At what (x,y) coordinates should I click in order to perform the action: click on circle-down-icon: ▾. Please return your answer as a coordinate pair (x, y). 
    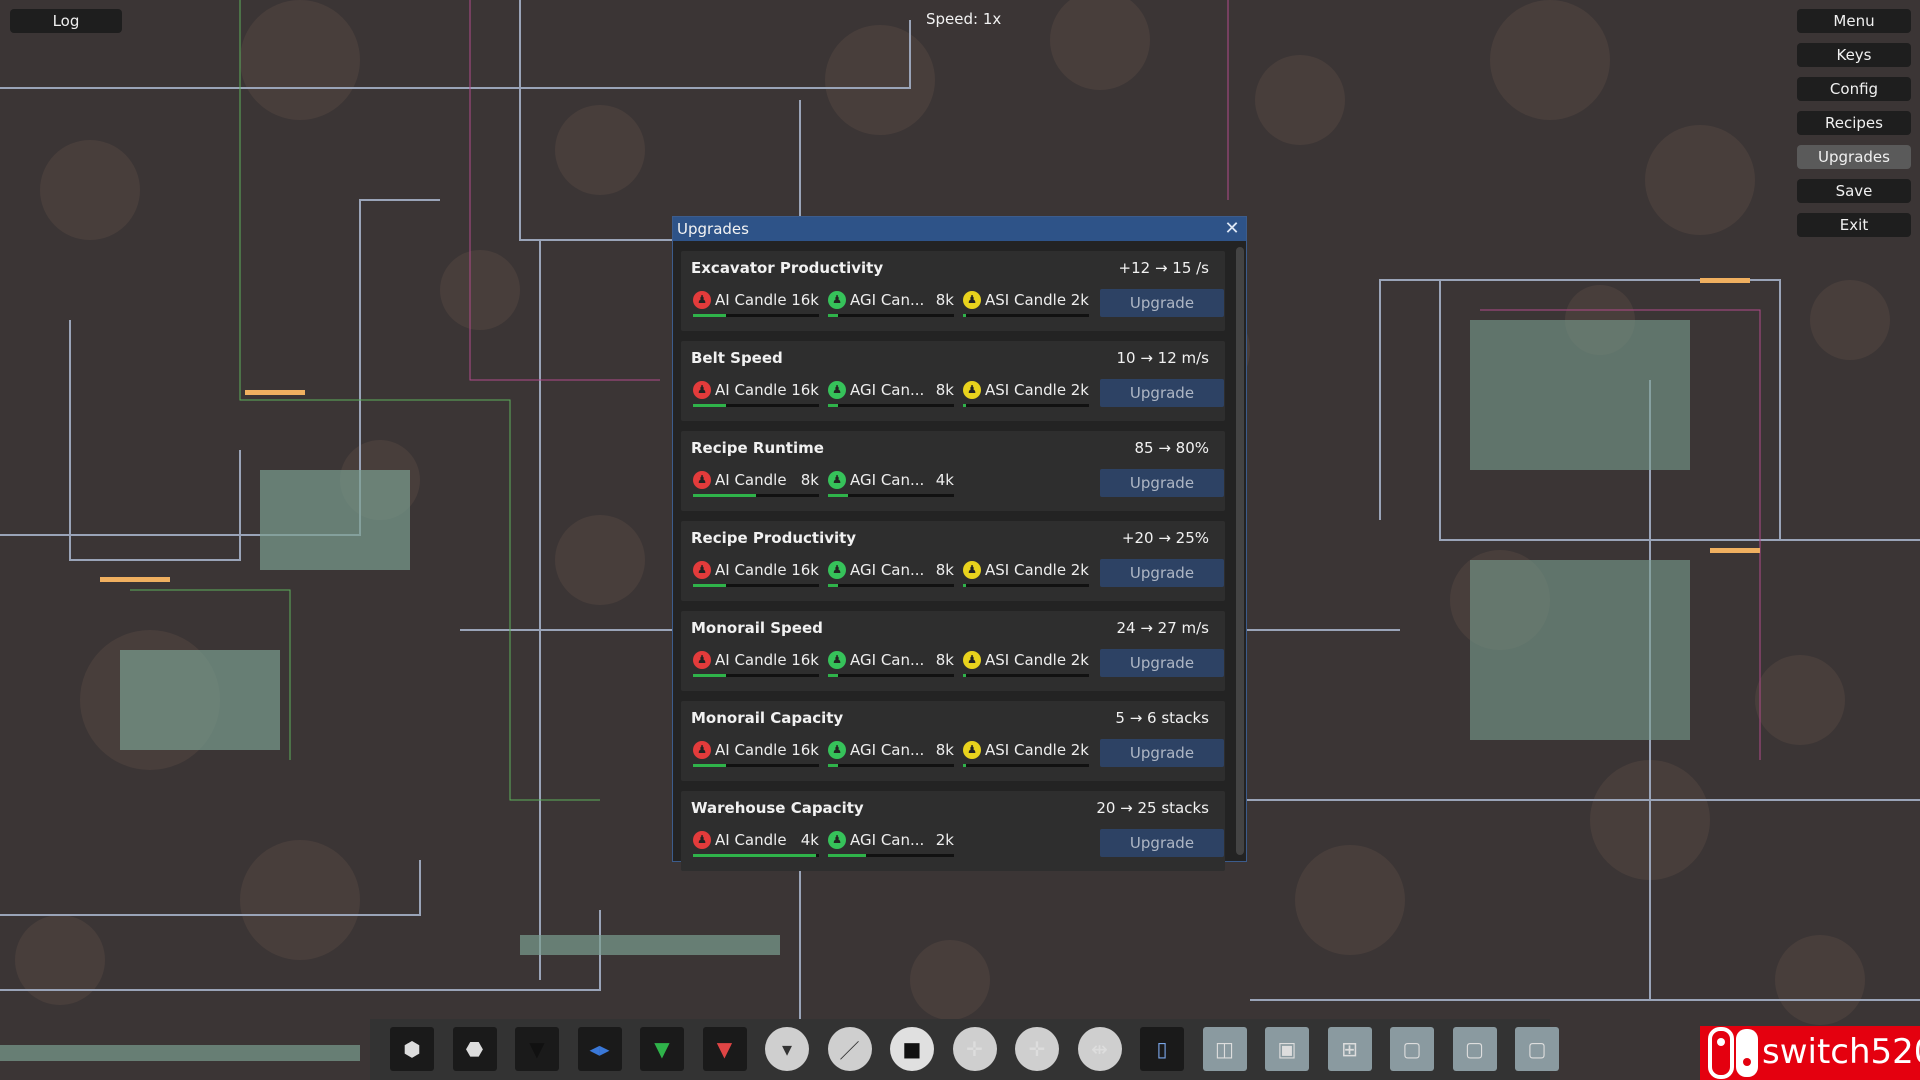
    Looking at the image, I should click on (787, 1049).